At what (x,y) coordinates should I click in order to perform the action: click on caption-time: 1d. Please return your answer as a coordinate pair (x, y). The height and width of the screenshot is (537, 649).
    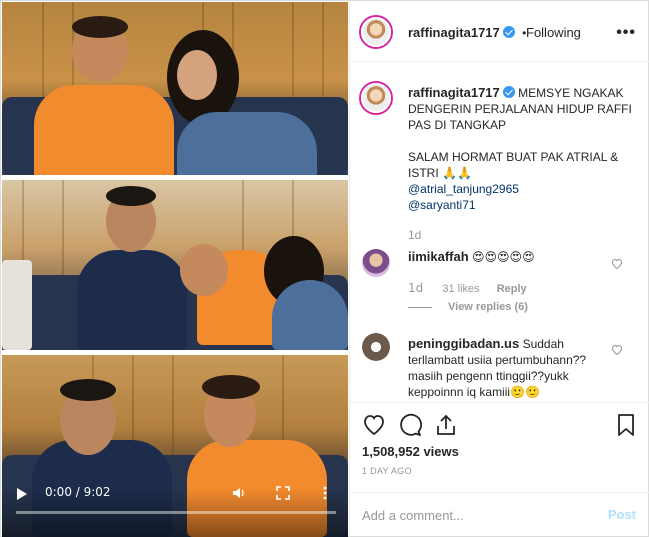
    Looking at the image, I should click on (414, 235).